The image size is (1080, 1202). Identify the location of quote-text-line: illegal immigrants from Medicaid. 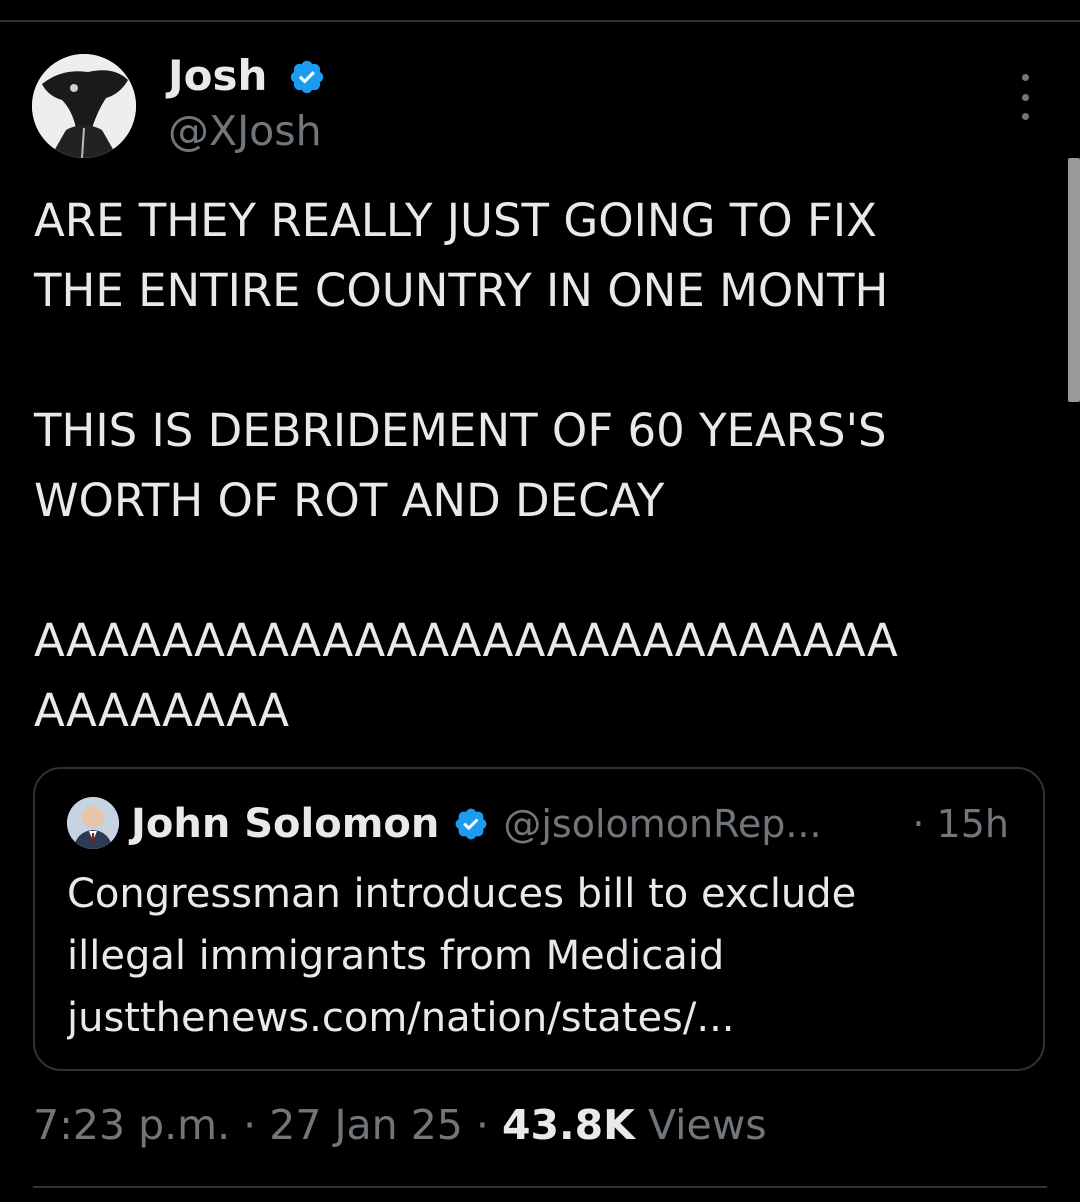
(396, 956).